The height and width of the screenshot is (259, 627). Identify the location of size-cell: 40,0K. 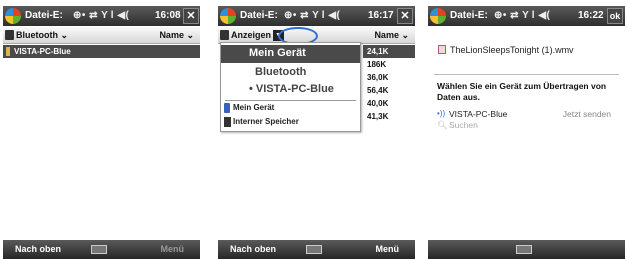
(378, 103).